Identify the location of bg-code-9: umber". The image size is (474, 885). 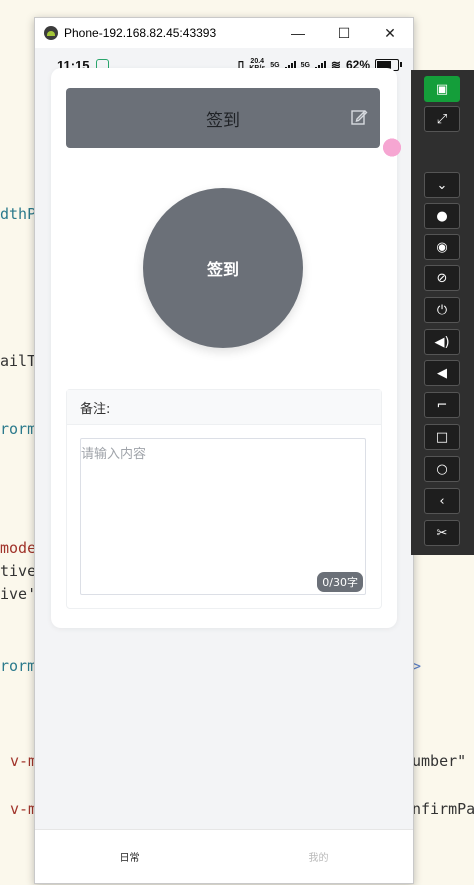
(439, 761).